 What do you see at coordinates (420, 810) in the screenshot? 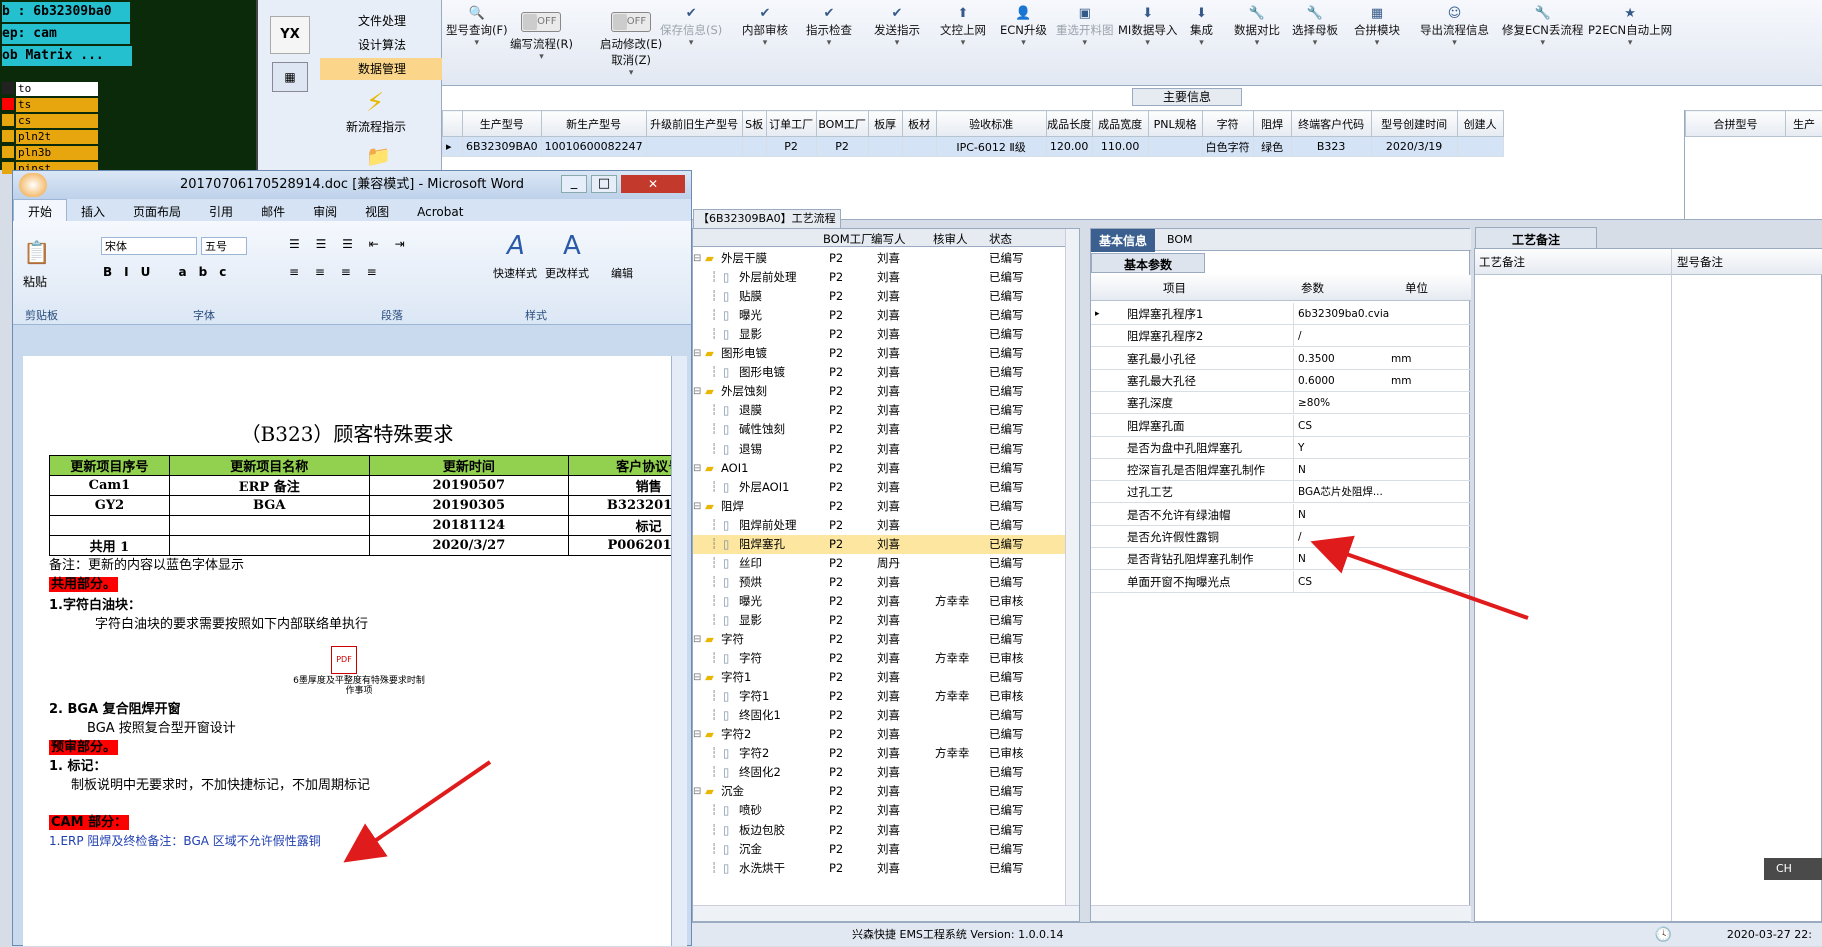
I see `annotation-arrow-left` at bounding box center [420, 810].